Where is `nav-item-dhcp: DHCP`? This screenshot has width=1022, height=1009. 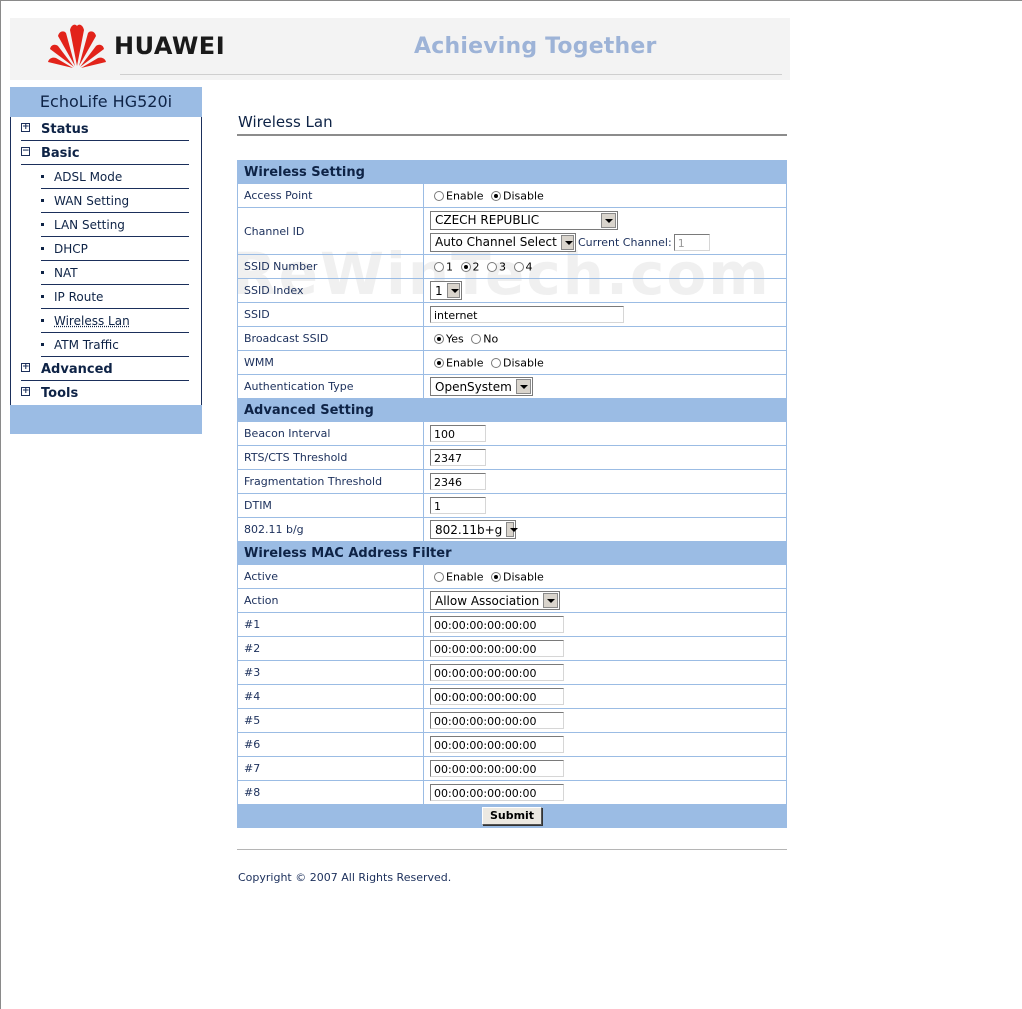
nav-item-dhcp: DHCP is located at coordinates (106, 249).